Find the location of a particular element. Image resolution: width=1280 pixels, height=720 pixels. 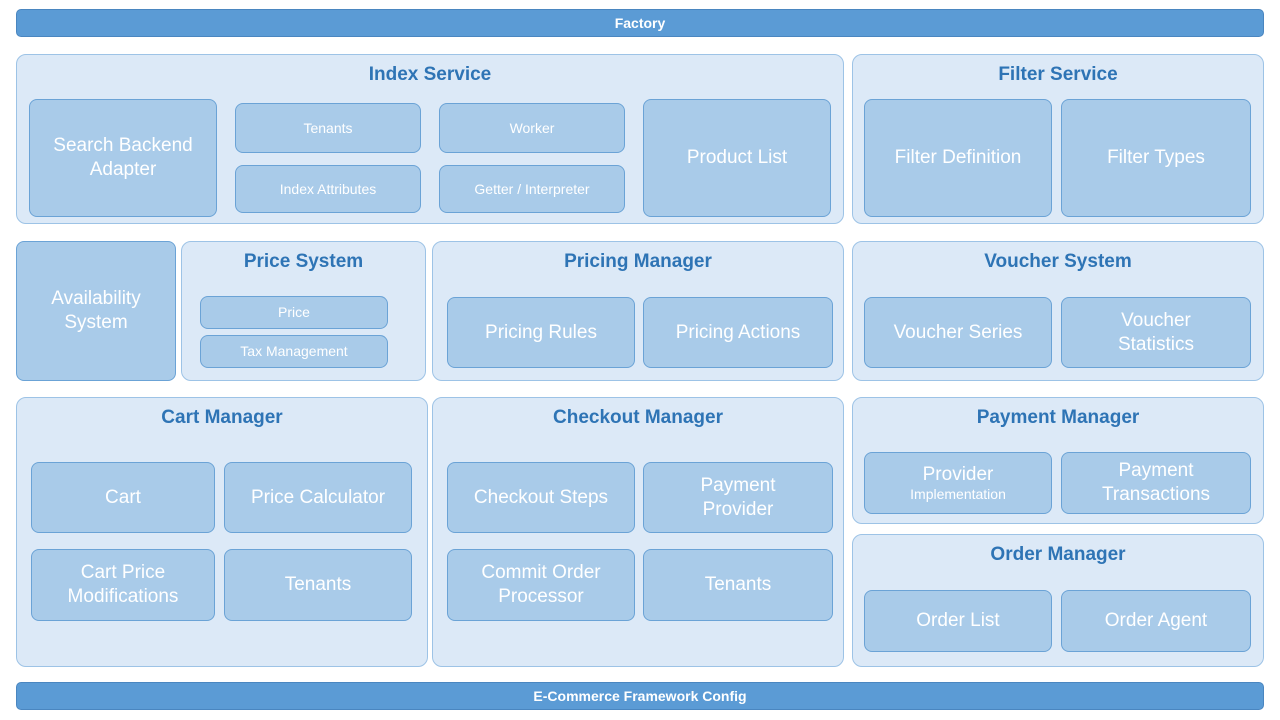

box-tenants-cart: Tenants is located at coordinates (318, 585).